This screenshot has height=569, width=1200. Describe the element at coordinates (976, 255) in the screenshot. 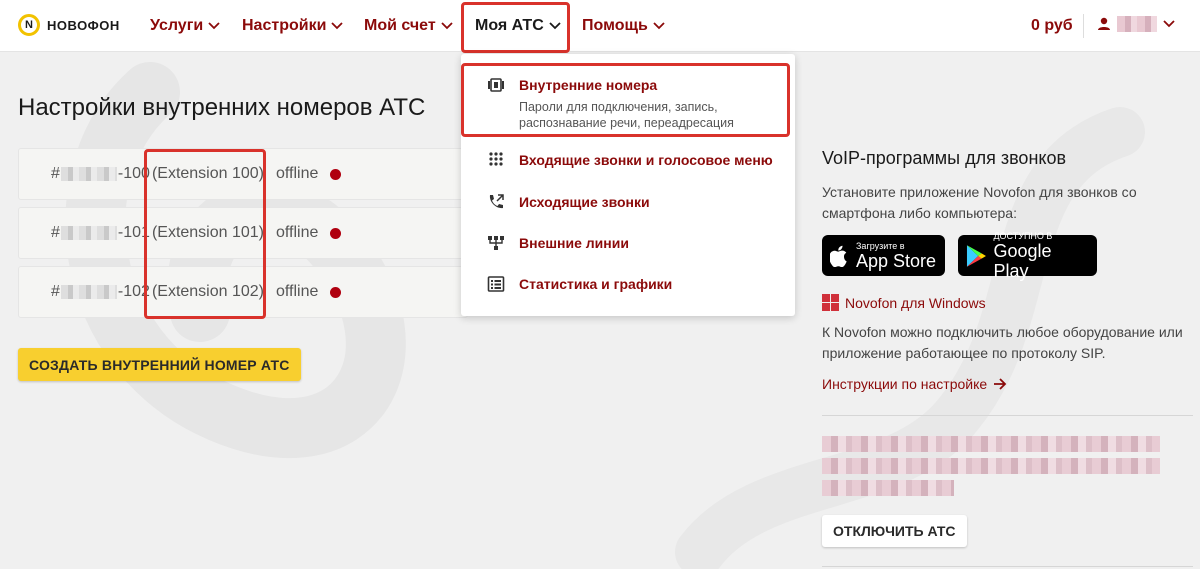

I see `google-play-icon` at that location.